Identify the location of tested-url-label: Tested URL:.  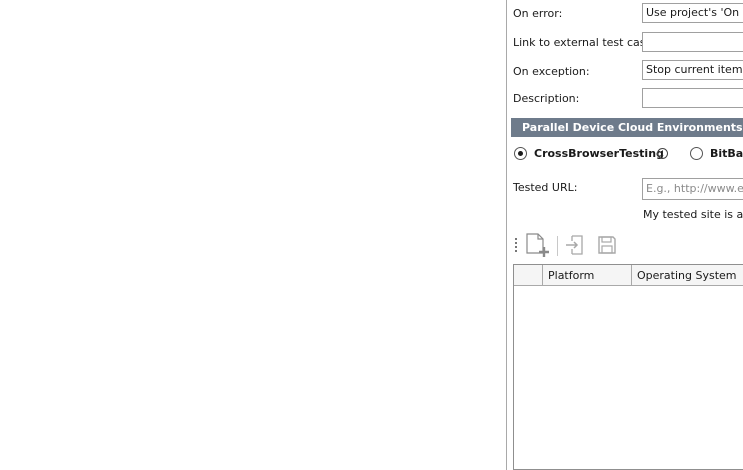
(545, 187).